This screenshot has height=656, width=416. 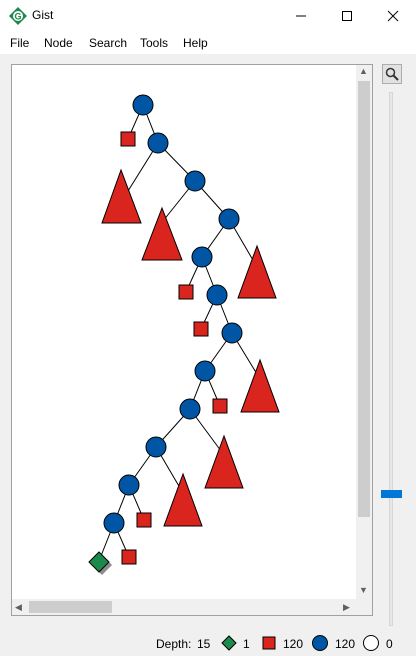 I want to click on close-icon, so click(x=393, y=16).